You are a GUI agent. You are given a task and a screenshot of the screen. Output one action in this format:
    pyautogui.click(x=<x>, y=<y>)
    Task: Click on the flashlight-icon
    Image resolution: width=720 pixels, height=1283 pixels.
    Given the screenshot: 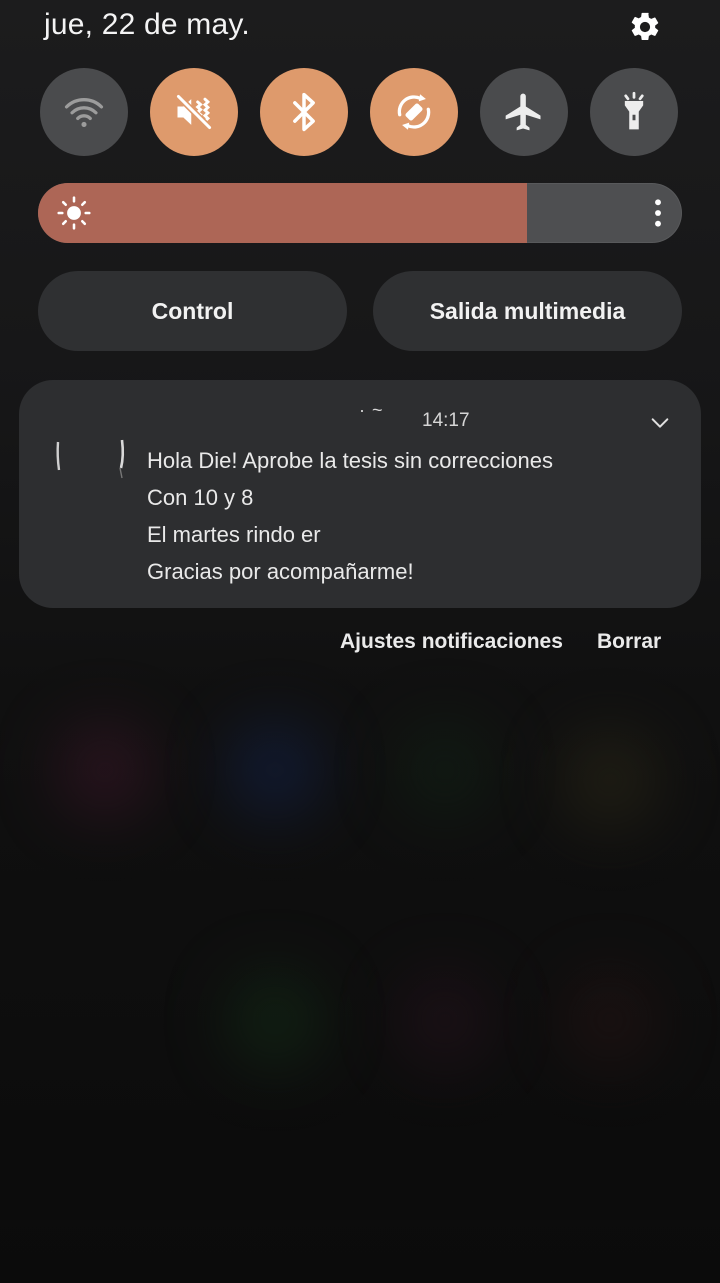 What is the action you would take?
    pyautogui.click(x=634, y=110)
    